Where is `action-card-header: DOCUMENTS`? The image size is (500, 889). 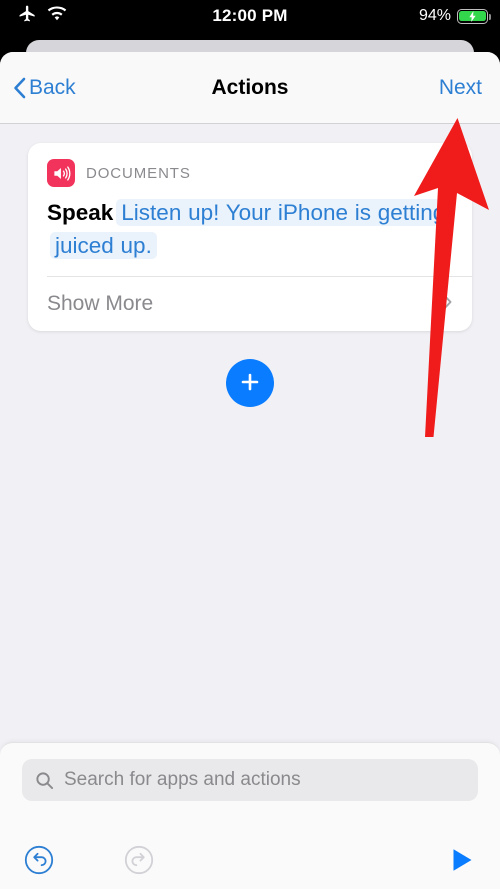 action-card-header: DOCUMENTS is located at coordinates (250, 173).